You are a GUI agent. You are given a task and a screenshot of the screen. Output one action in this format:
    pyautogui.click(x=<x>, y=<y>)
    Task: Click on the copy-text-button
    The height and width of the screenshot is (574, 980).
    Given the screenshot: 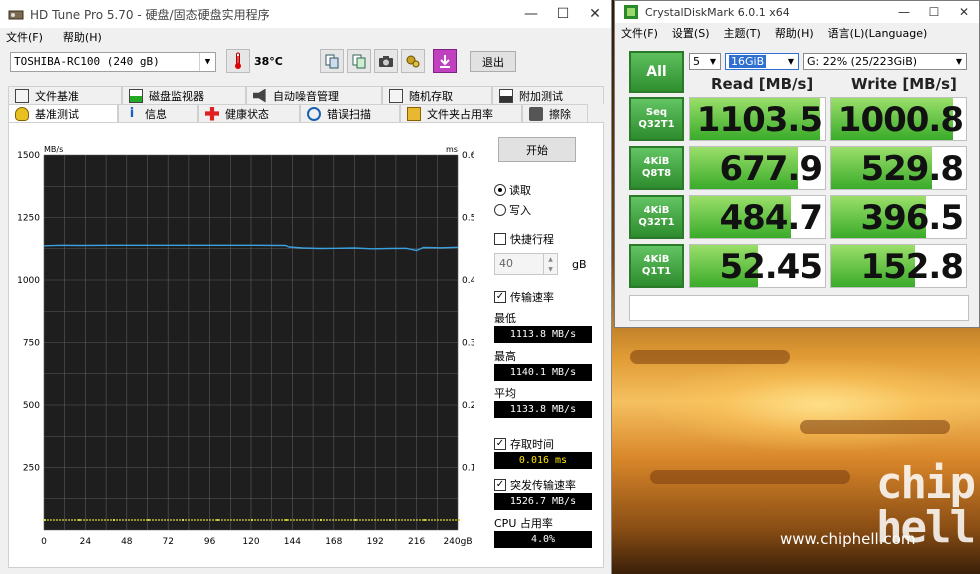 What is the action you would take?
    pyautogui.click(x=332, y=61)
    